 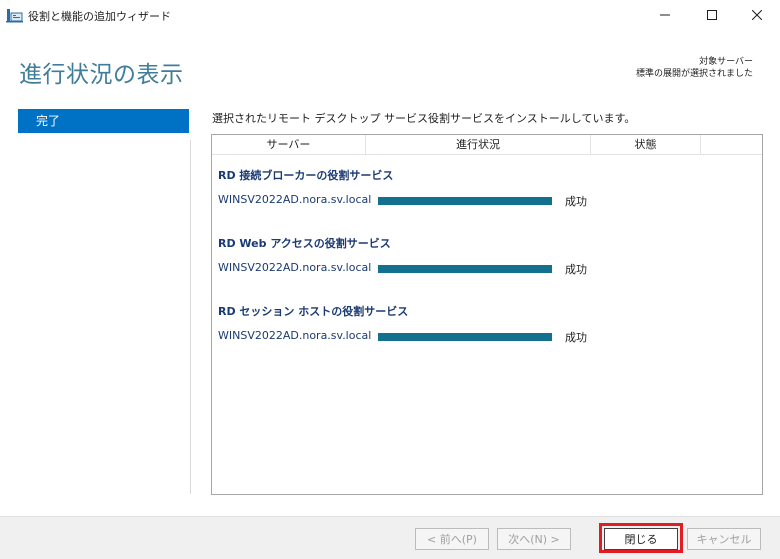 I want to click on minimize-button, so click(x=665, y=15).